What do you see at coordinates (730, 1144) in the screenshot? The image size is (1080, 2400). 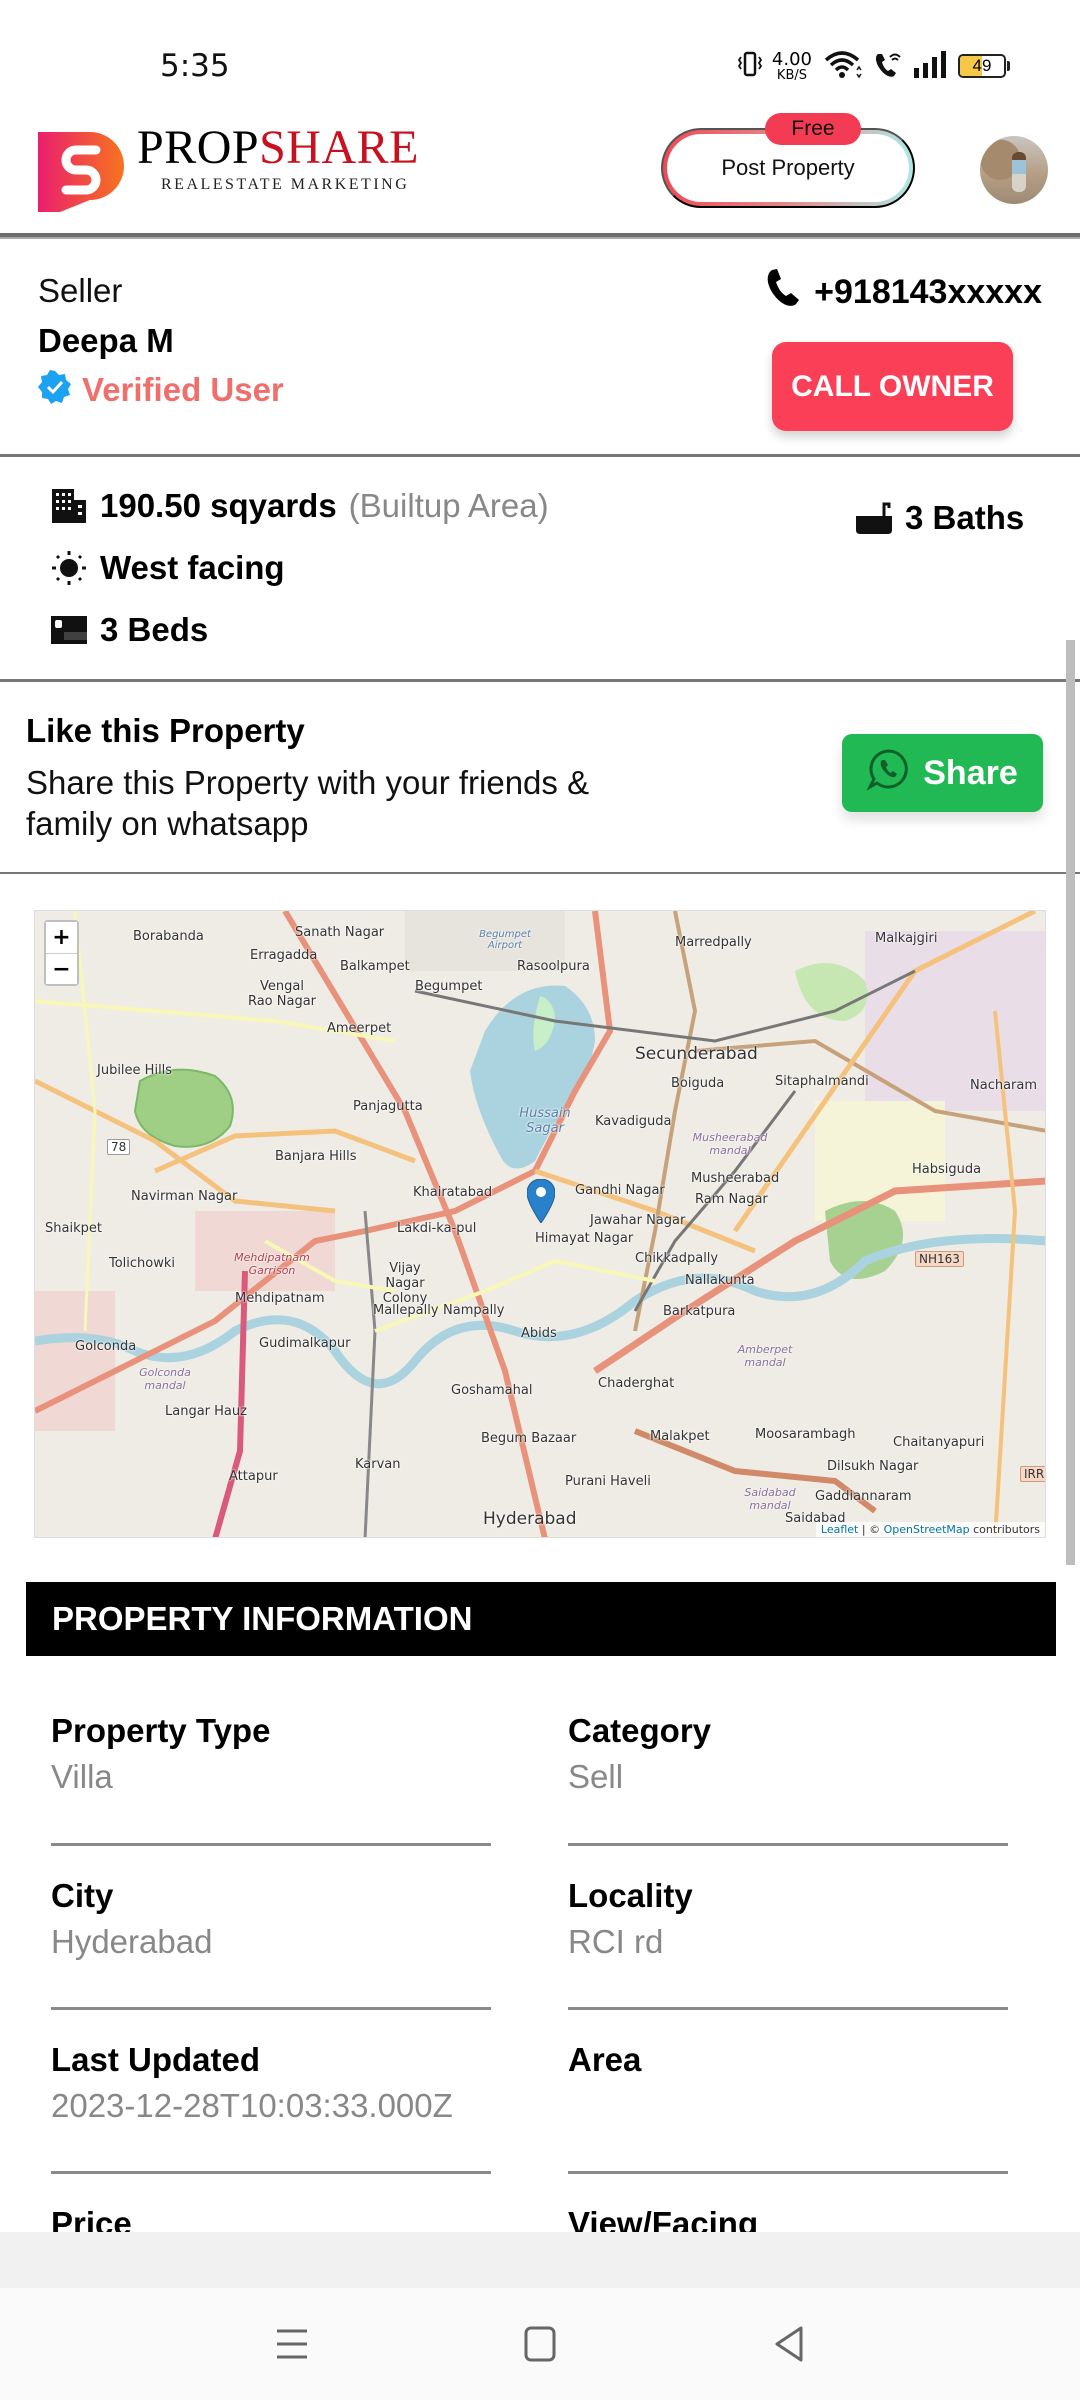 I see `map-area-label: Musheerabad mandal` at bounding box center [730, 1144].